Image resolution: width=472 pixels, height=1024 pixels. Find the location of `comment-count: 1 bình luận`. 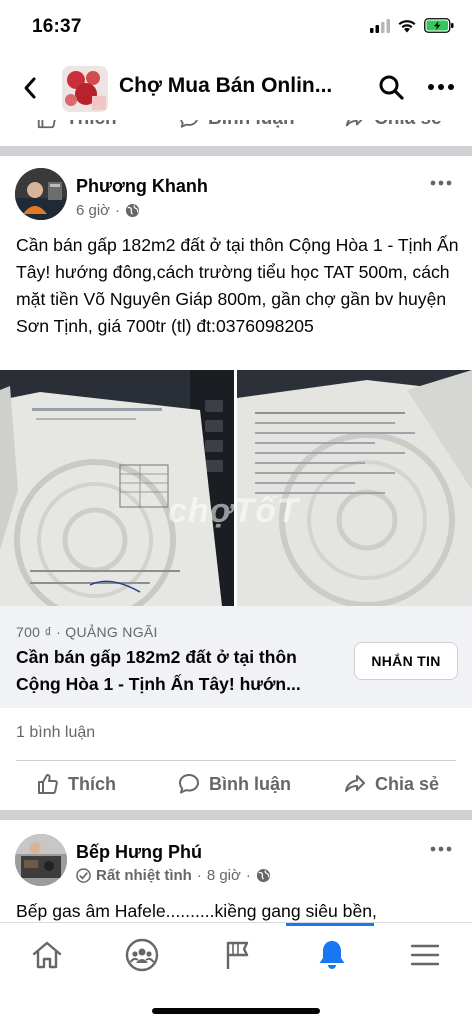

comment-count: 1 bình luận is located at coordinates (55, 733).